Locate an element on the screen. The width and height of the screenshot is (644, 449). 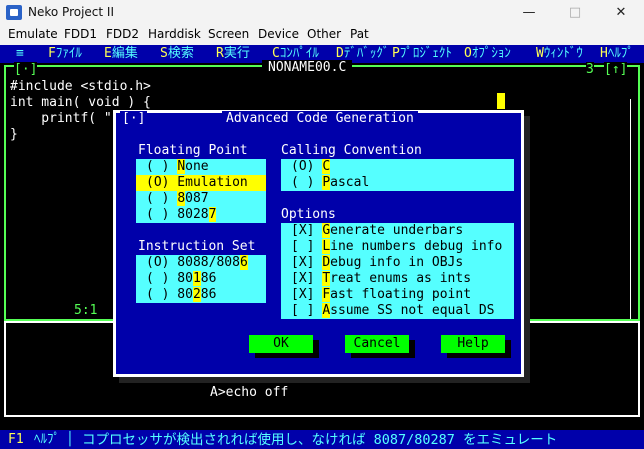
menu-harddisk: Harddisk is located at coordinates (174, 34).